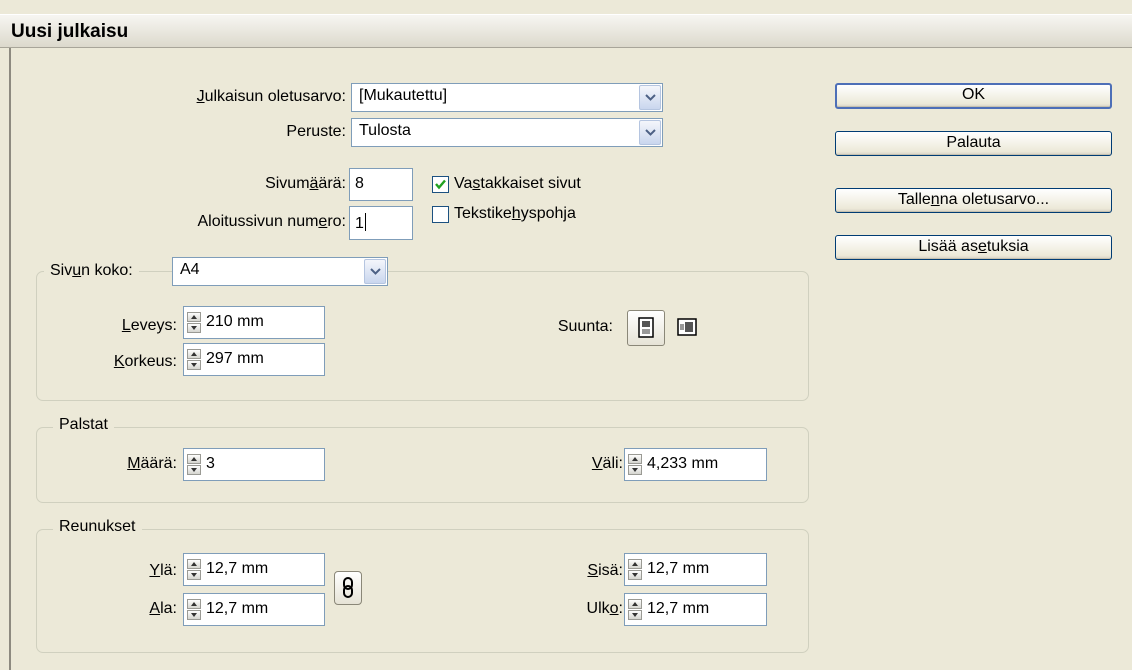  Describe the element at coordinates (381, 223) in the screenshot. I see `start-page-input: 1` at that location.